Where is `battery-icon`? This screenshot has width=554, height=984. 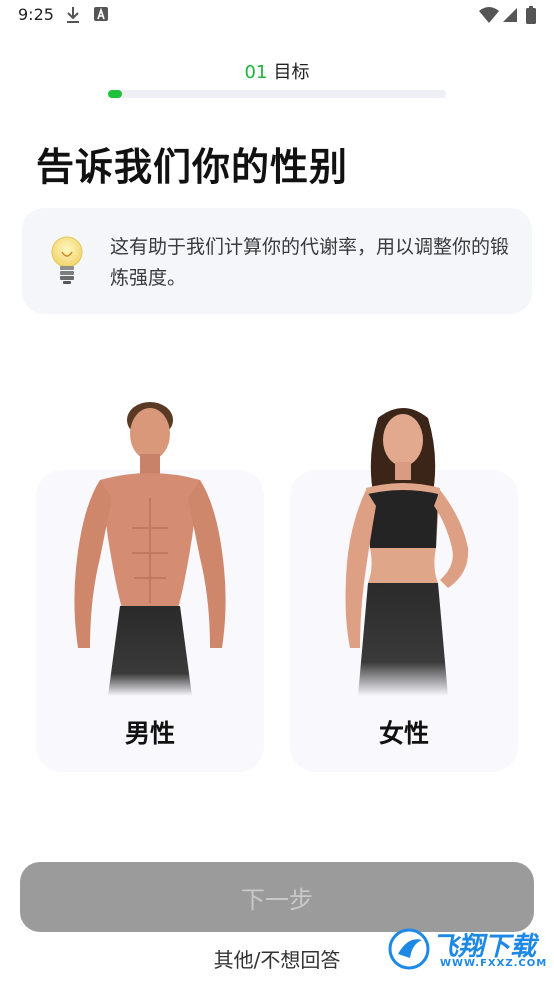 battery-icon is located at coordinates (531, 15).